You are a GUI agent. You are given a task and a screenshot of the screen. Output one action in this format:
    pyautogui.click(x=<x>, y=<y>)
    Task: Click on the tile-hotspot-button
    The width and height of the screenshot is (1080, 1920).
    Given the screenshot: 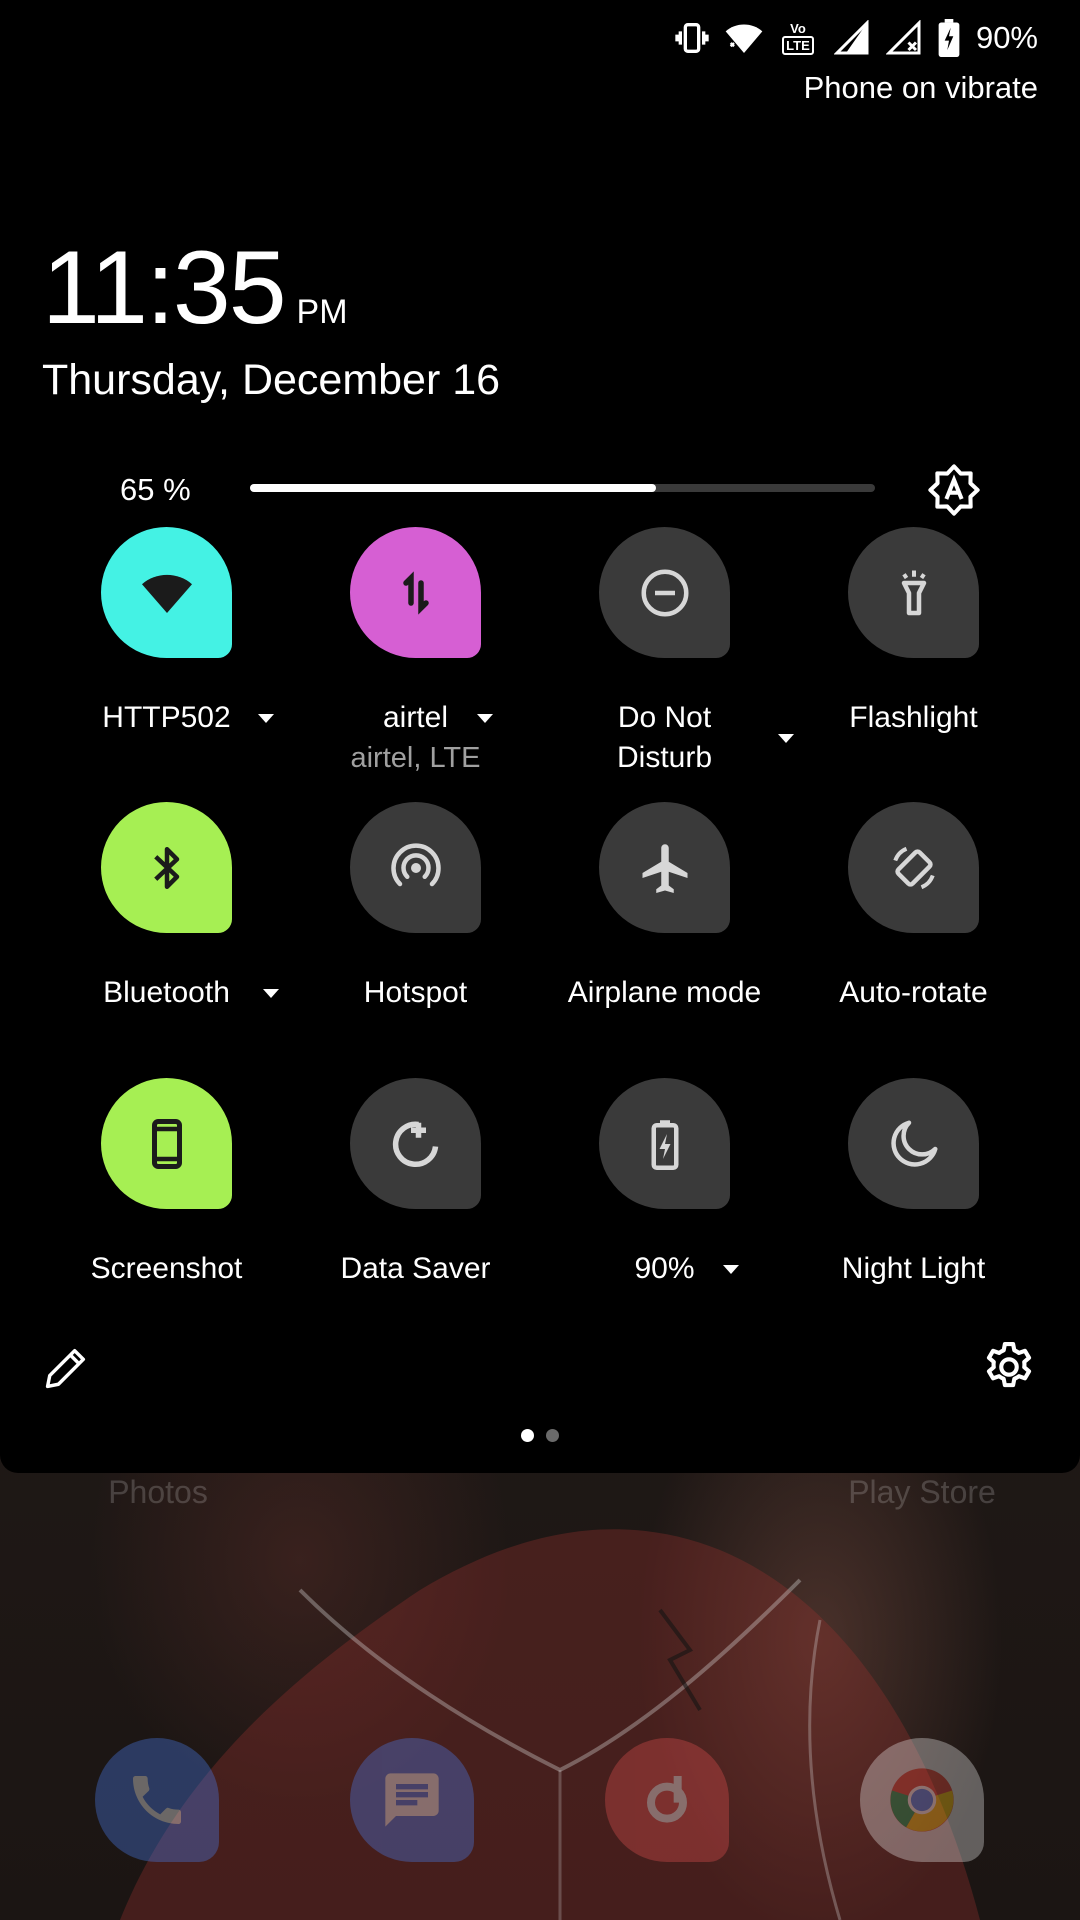 What is the action you would take?
    pyautogui.click(x=415, y=867)
    